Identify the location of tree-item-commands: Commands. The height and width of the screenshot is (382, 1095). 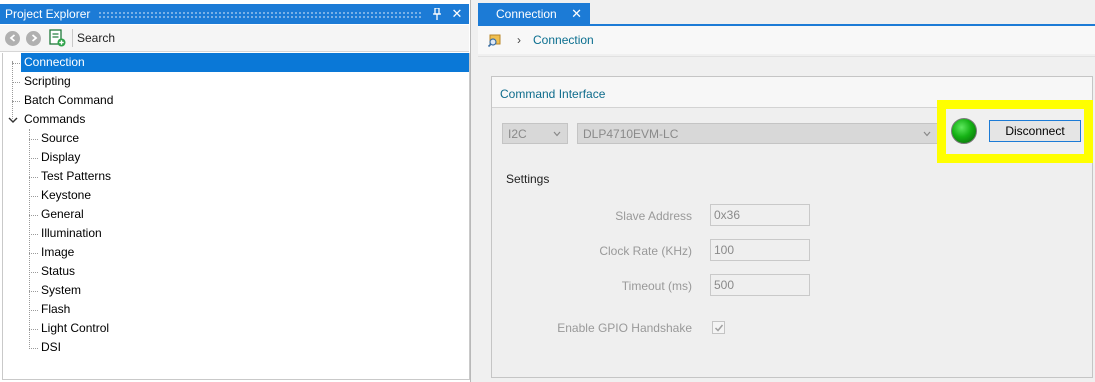
(54, 119).